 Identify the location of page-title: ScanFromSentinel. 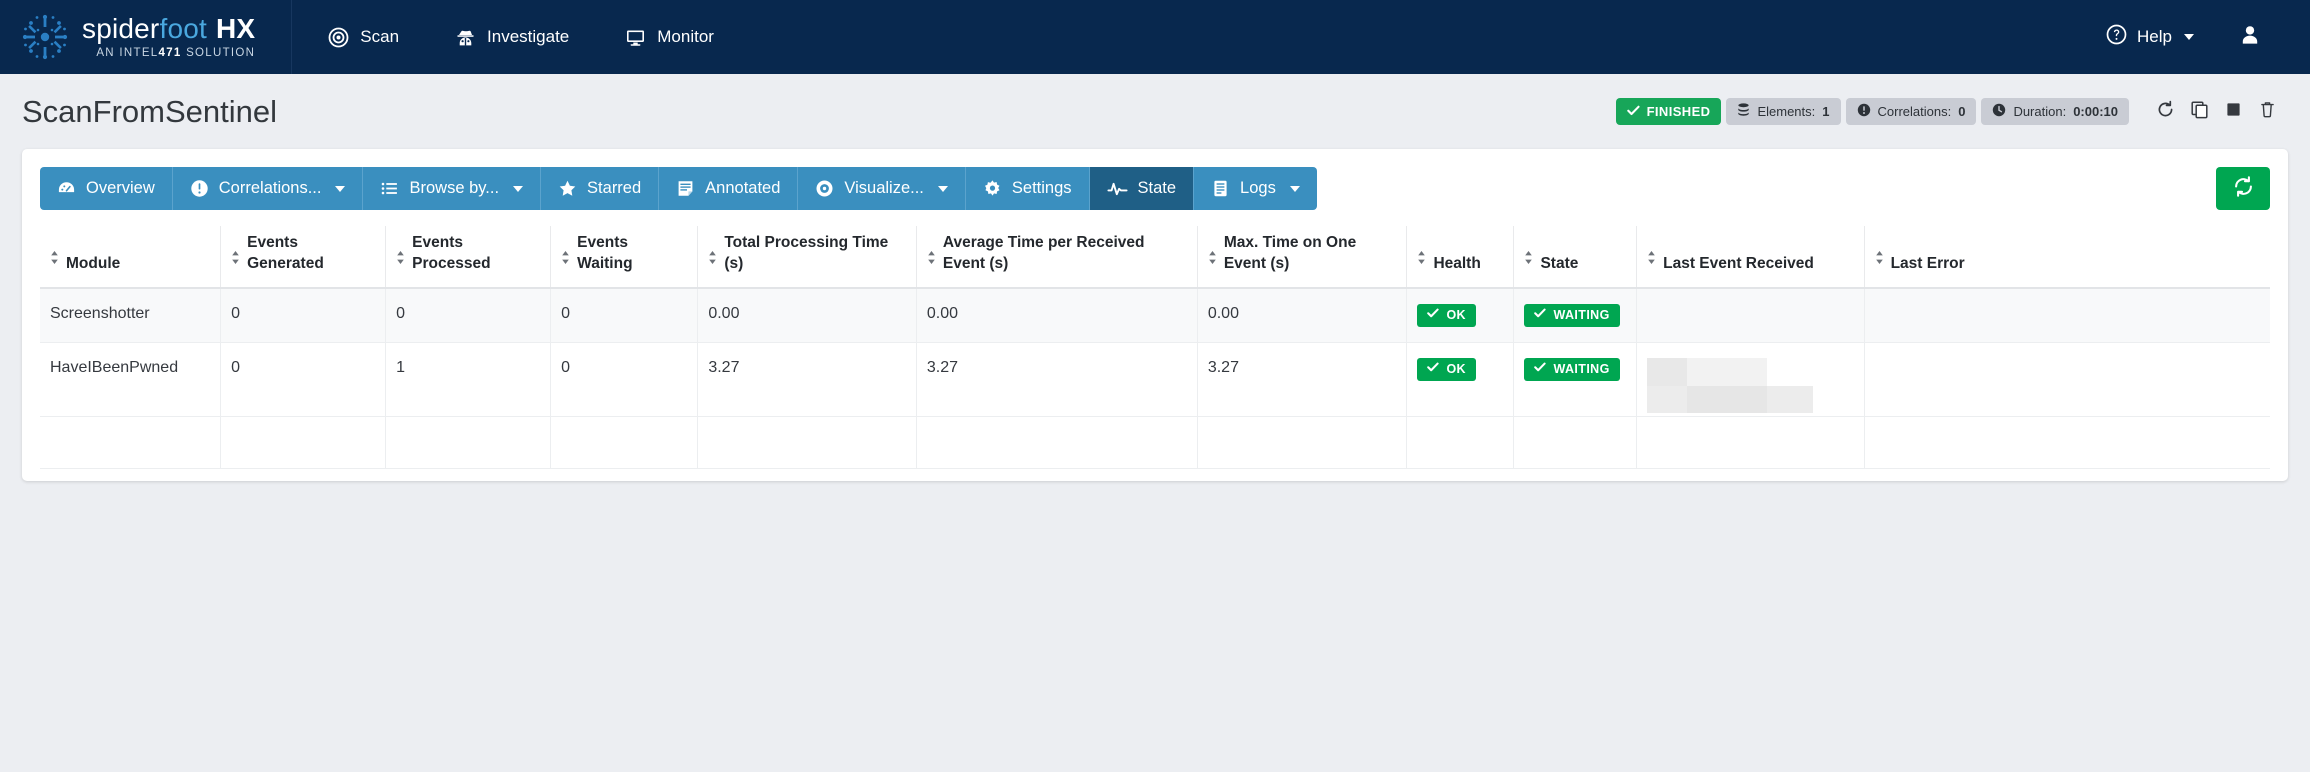
(150, 111).